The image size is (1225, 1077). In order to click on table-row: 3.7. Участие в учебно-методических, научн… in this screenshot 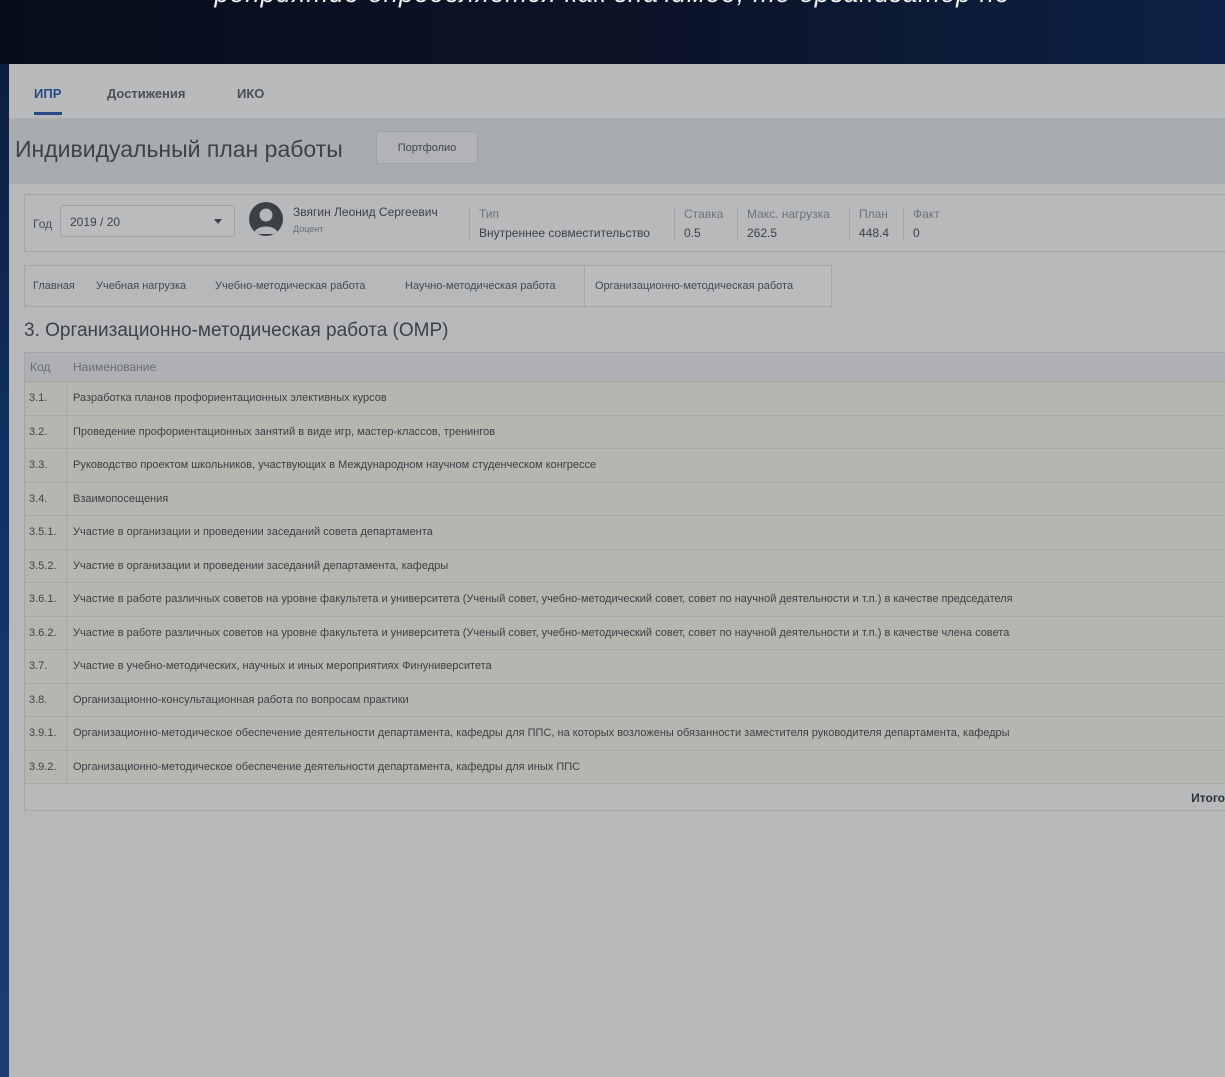, I will do `click(625, 667)`.